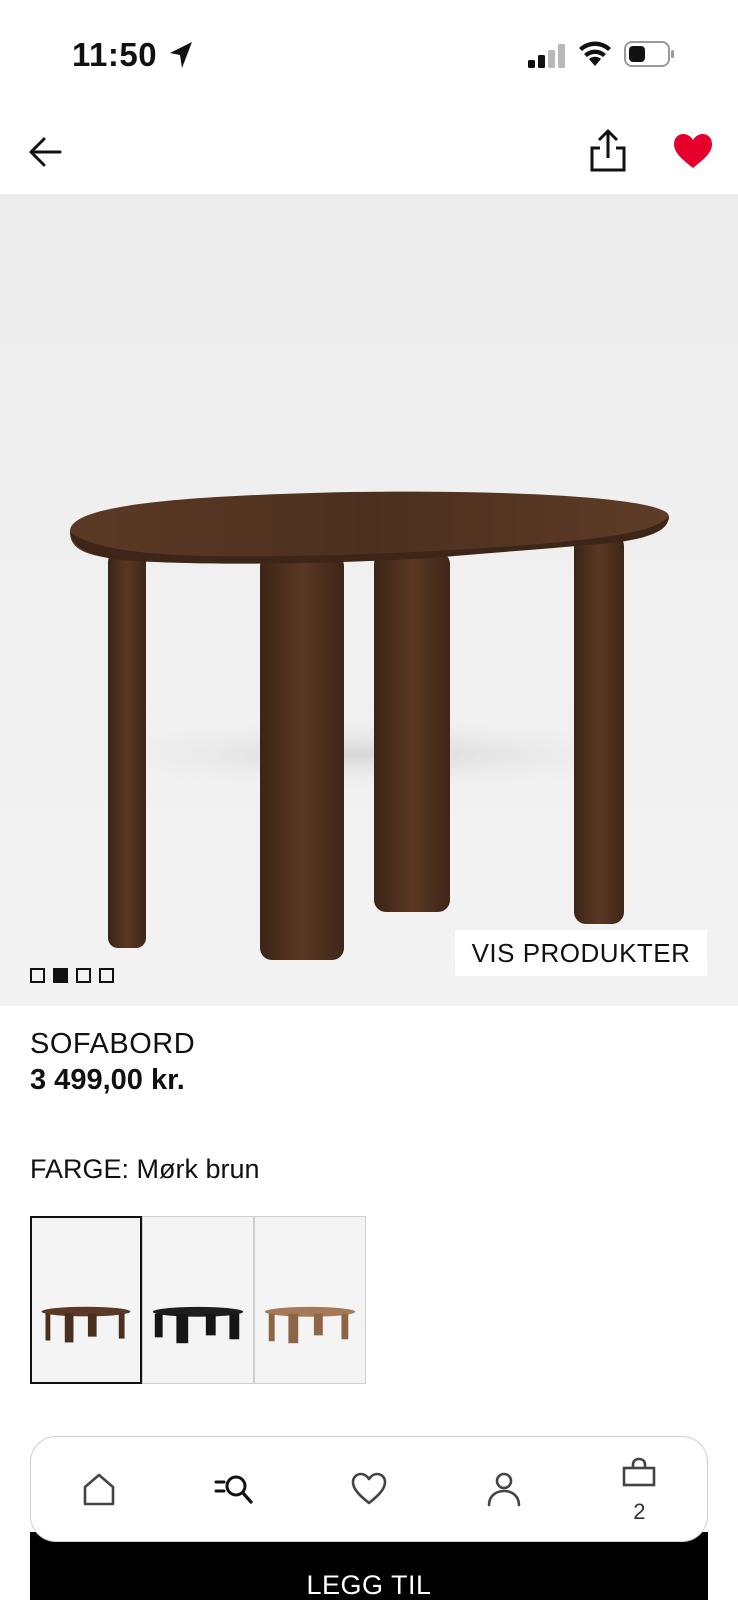 The height and width of the screenshot is (1600, 738). Describe the element at coordinates (115, 54) in the screenshot. I see `status-time: 11:50` at that location.